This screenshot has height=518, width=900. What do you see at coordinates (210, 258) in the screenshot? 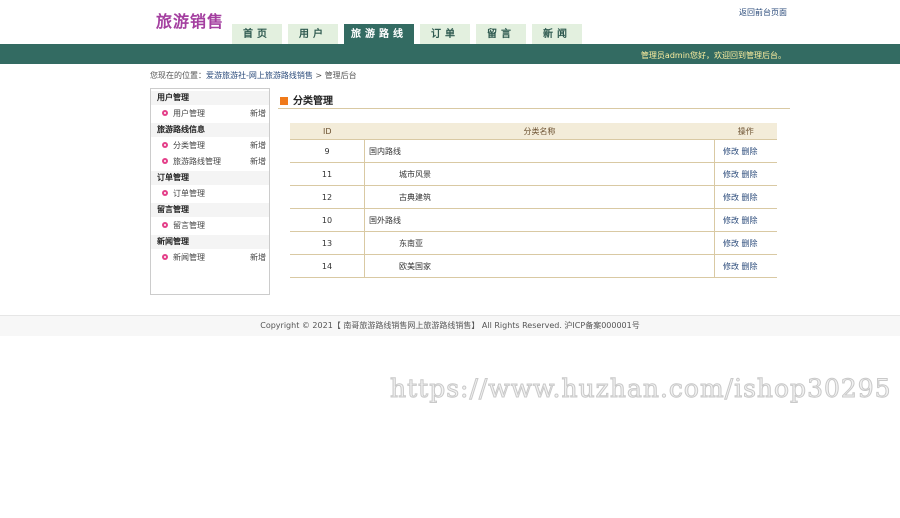
I see `sidebar-item-news-manage: 新闻管理 新增` at bounding box center [210, 258].